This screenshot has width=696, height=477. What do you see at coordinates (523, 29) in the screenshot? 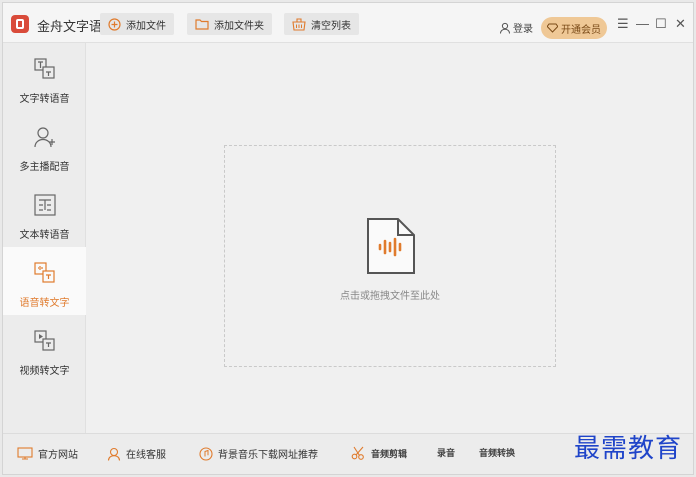
I see `login-label: 登录` at bounding box center [523, 29].